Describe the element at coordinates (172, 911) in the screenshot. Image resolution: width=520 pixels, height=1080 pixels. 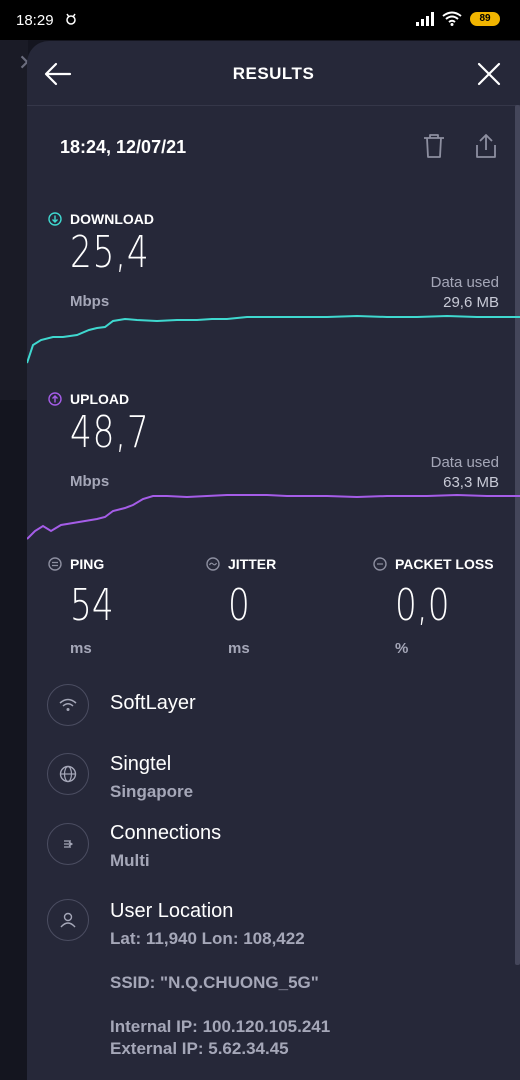
I see `user-location-label: User Location` at that location.